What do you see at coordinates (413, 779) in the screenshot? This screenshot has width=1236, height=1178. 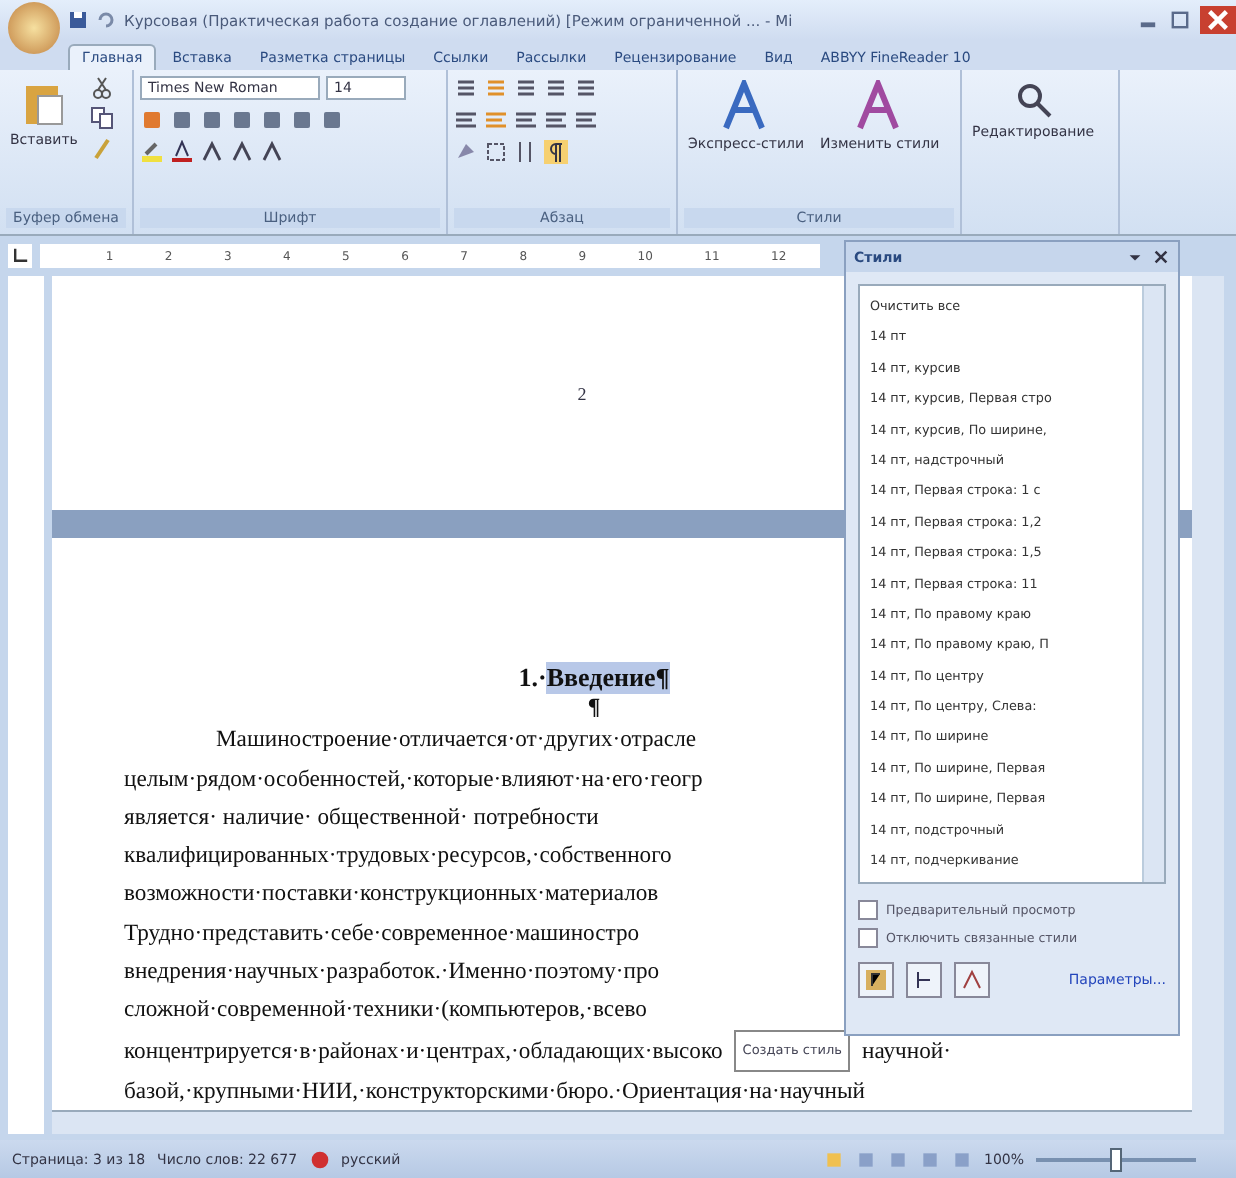 I see `text-line: целым·рядом·особенностей,·которые·влияют·на·его·геогр` at bounding box center [413, 779].